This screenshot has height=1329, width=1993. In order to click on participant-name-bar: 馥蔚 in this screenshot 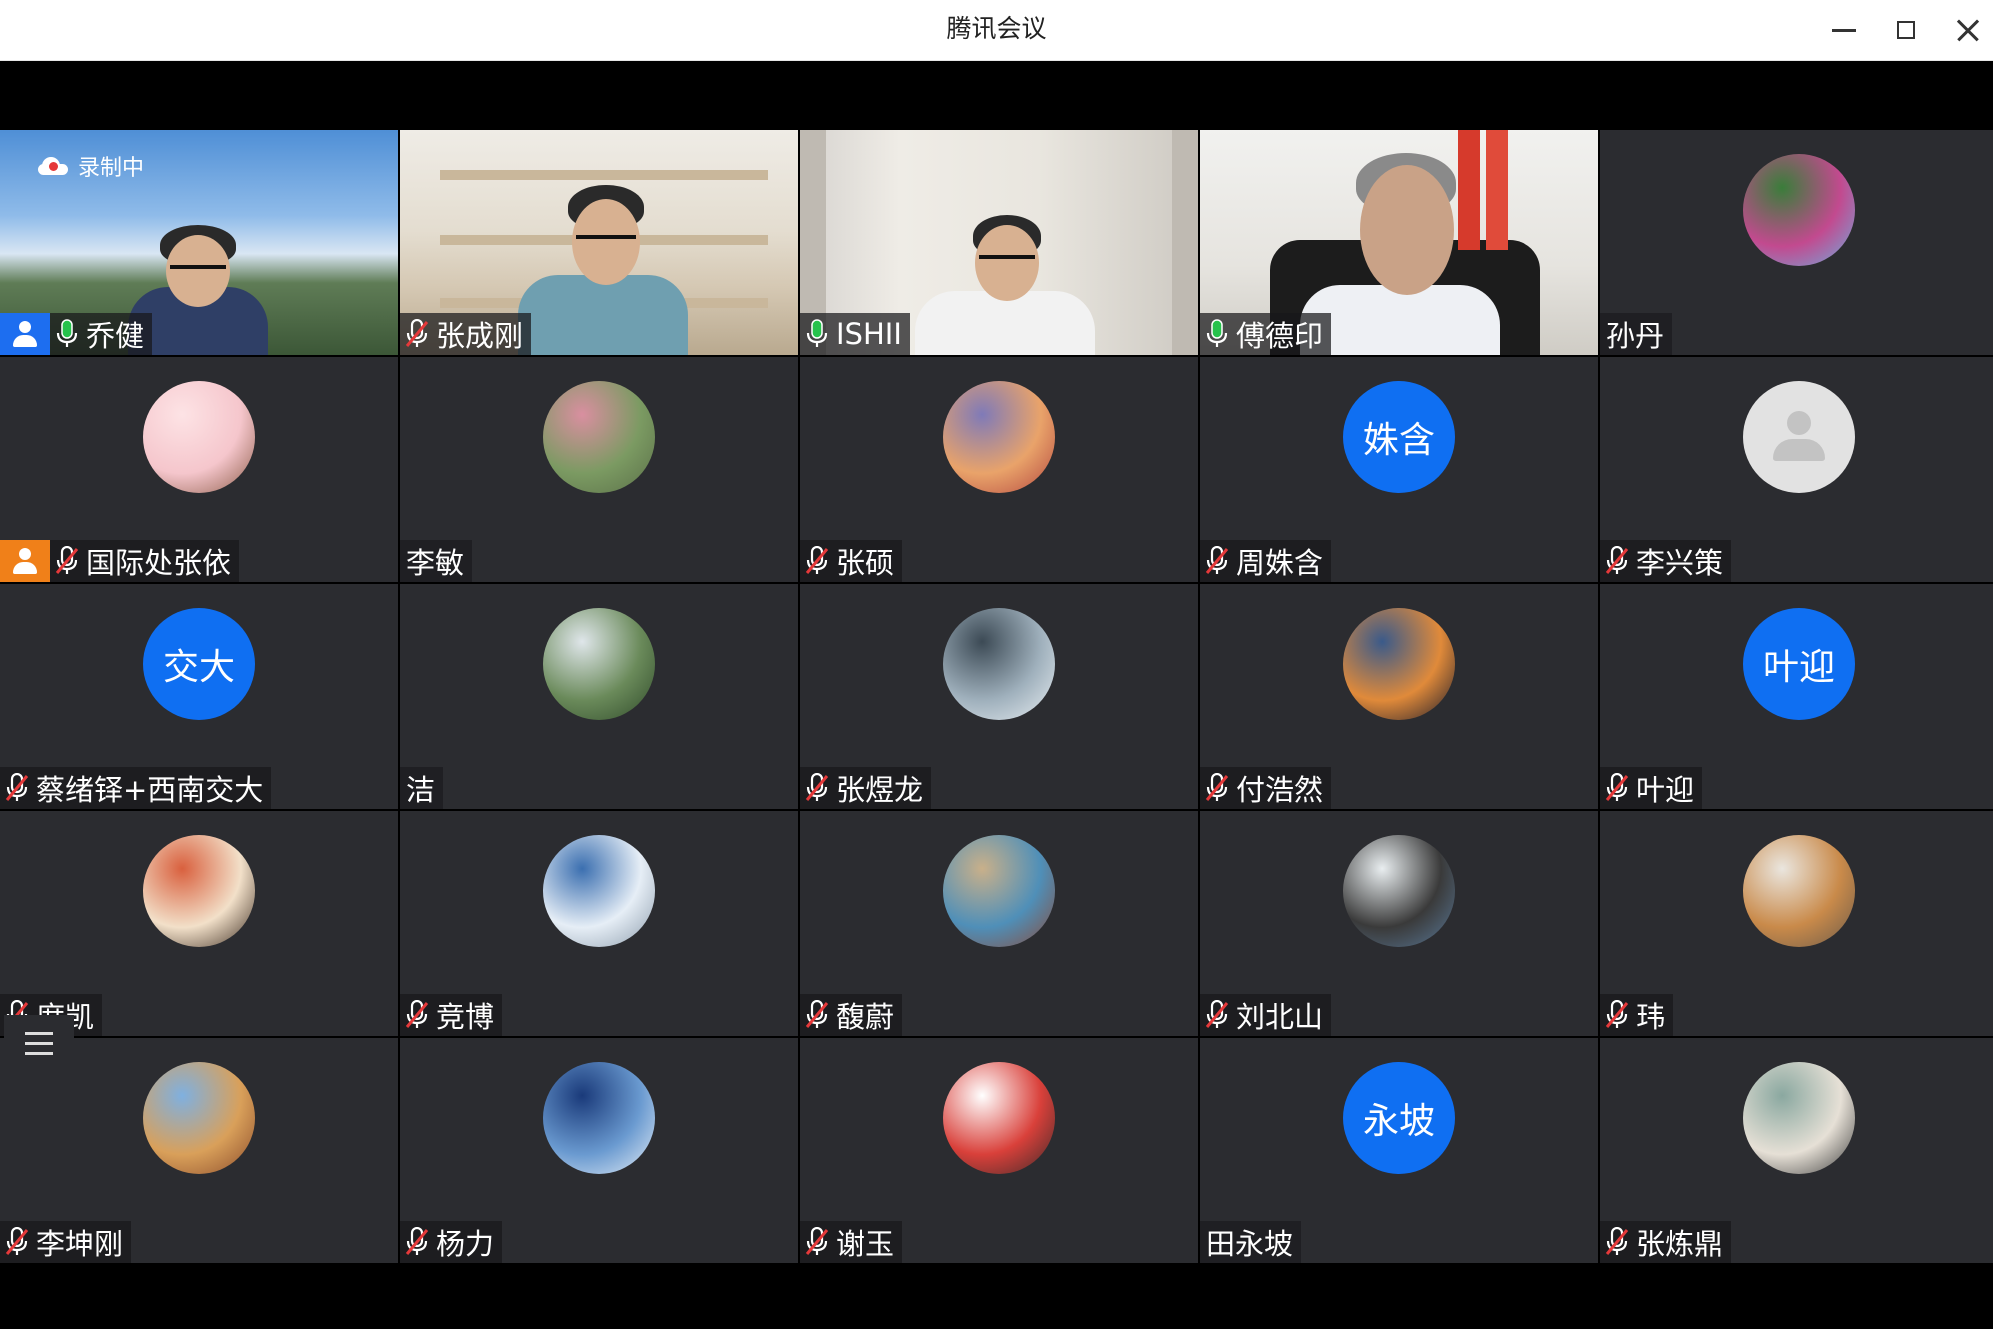, I will do `click(851, 1015)`.